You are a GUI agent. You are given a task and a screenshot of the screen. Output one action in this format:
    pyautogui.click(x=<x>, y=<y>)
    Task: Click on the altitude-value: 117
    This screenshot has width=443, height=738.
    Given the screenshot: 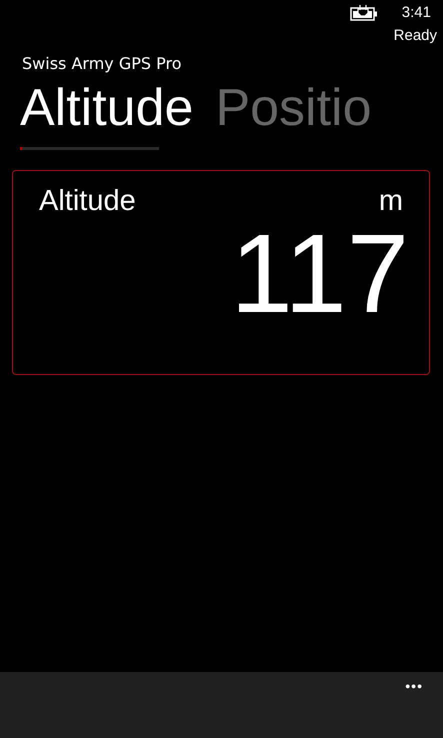 What is the action you would take?
    pyautogui.click(x=319, y=274)
    